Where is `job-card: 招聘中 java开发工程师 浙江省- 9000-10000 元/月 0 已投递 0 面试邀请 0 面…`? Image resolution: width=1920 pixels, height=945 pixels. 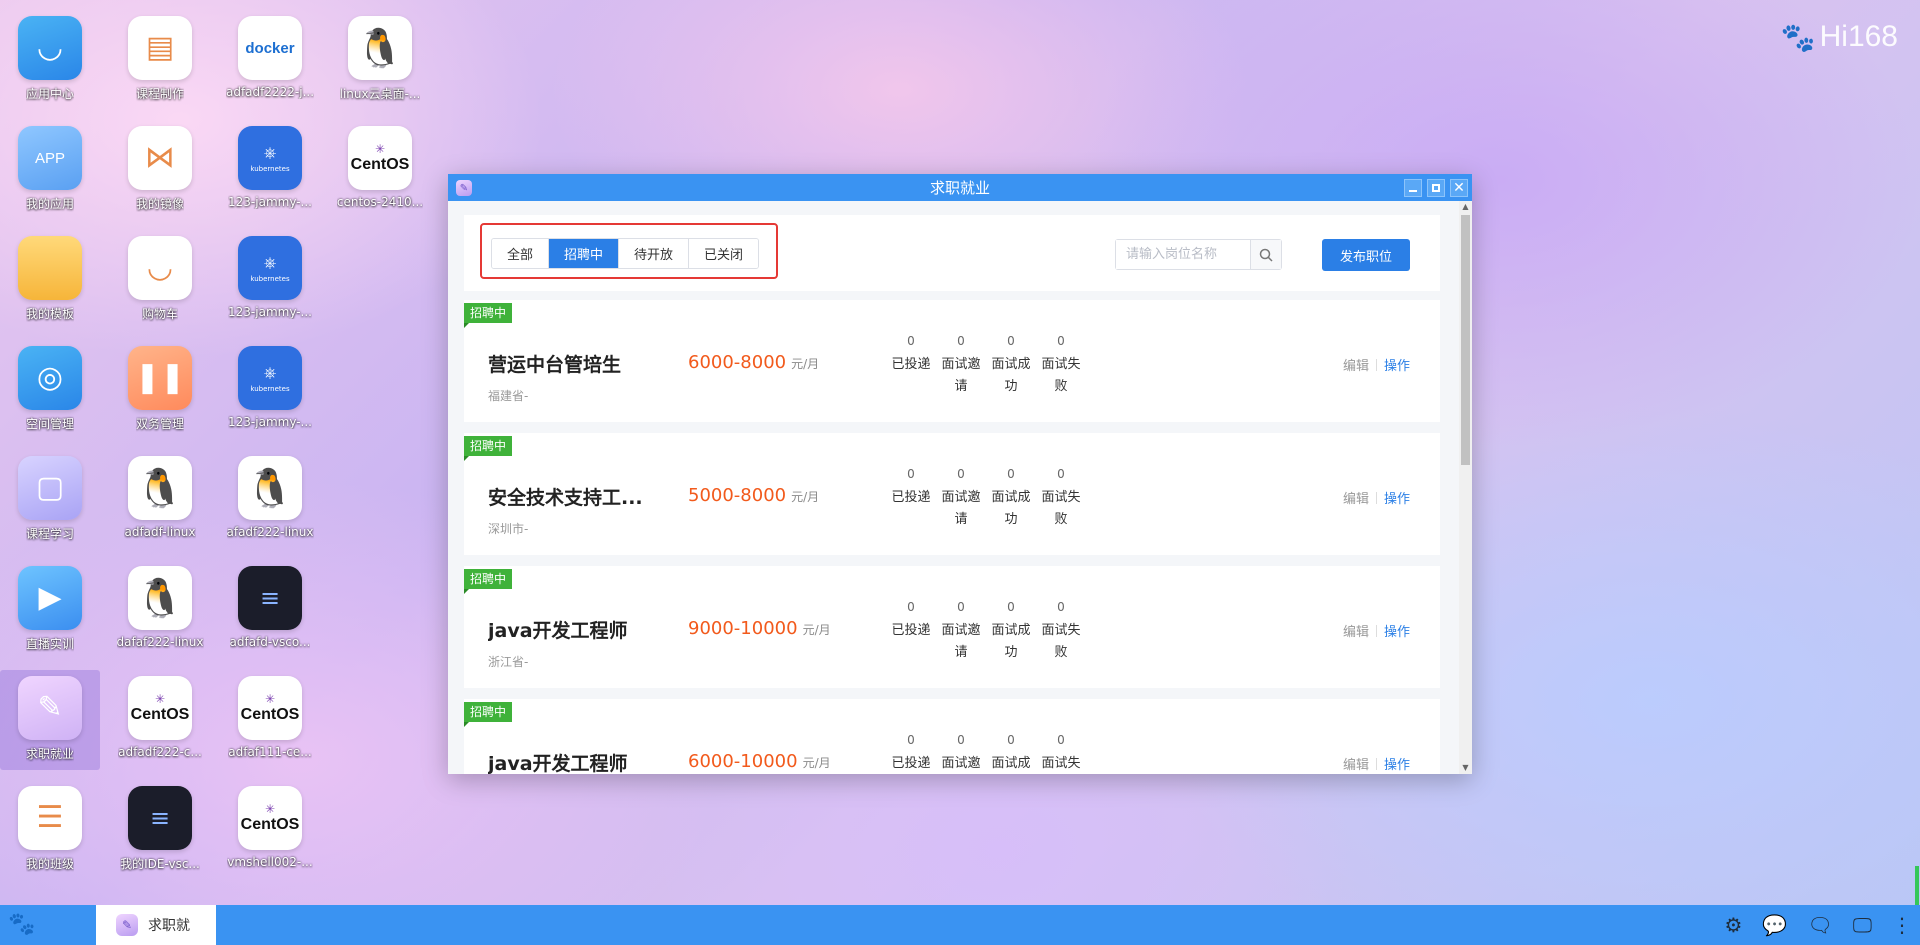
job-card: 招聘中 java开发工程师 浙江省- 9000-10000 元/月 0 已投递 0 面试邀请 0 面… is located at coordinates (952, 627).